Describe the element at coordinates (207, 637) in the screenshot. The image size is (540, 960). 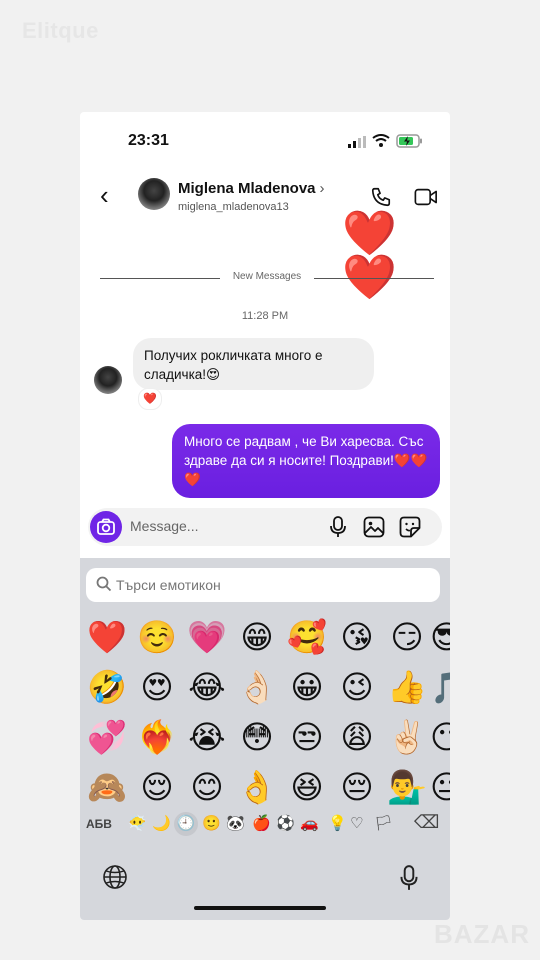
I see `emoji-key: 💗` at that location.